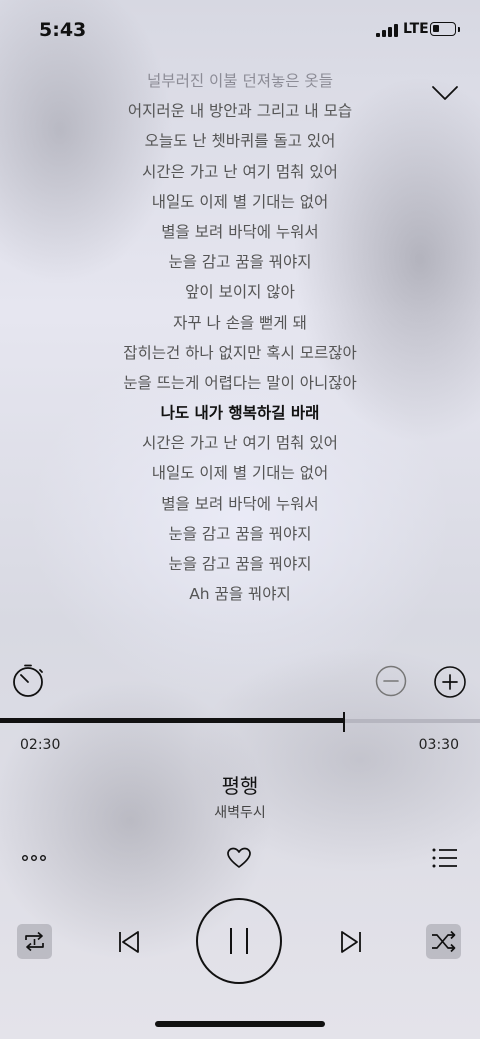 The image size is (480, 1039). I want to click on plus-circle-icon, so click(450, 682).